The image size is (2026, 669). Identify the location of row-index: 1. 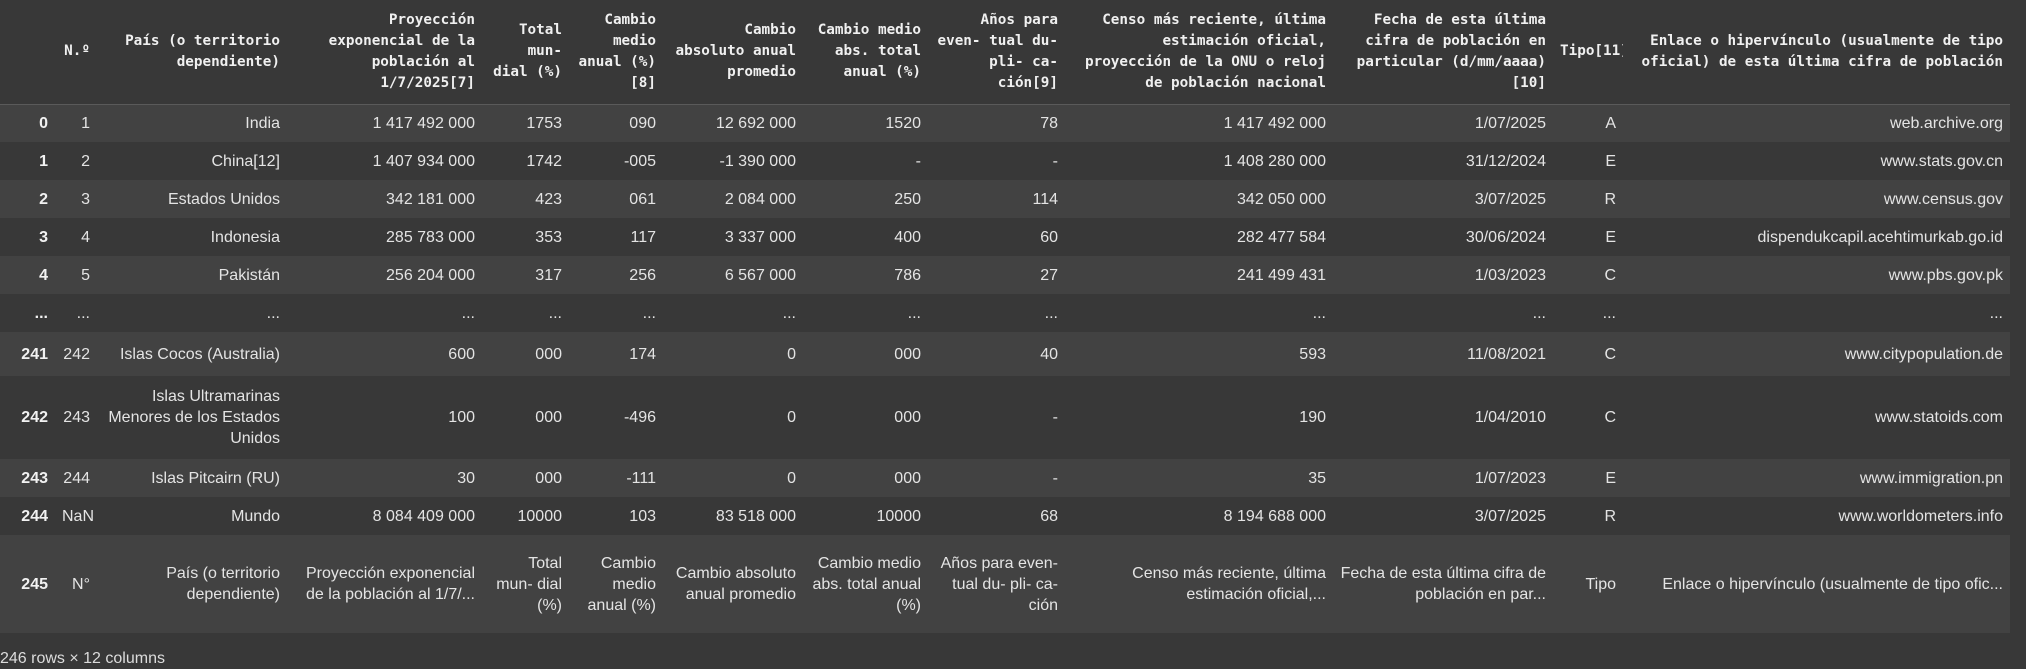
(43, 161).